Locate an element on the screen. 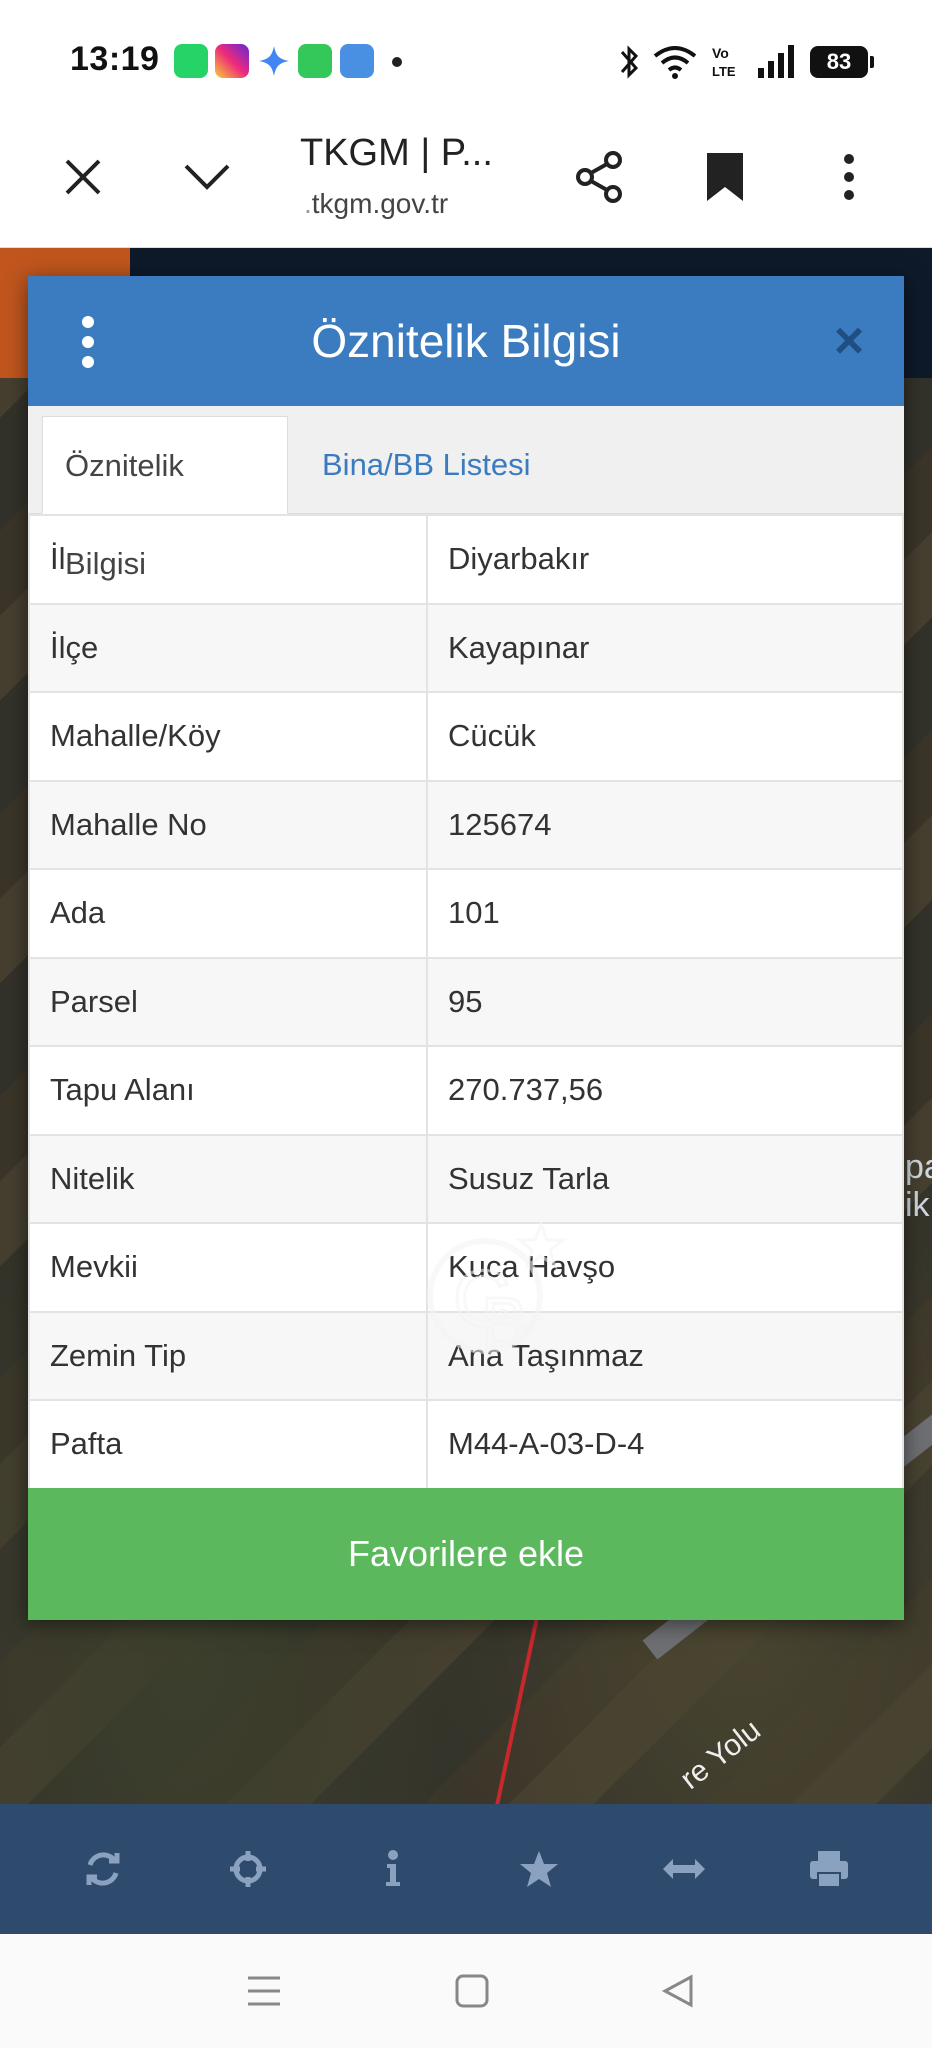 This screenshot has width=932, height=2048. measure-icon is located at coordinates (683, 1869).